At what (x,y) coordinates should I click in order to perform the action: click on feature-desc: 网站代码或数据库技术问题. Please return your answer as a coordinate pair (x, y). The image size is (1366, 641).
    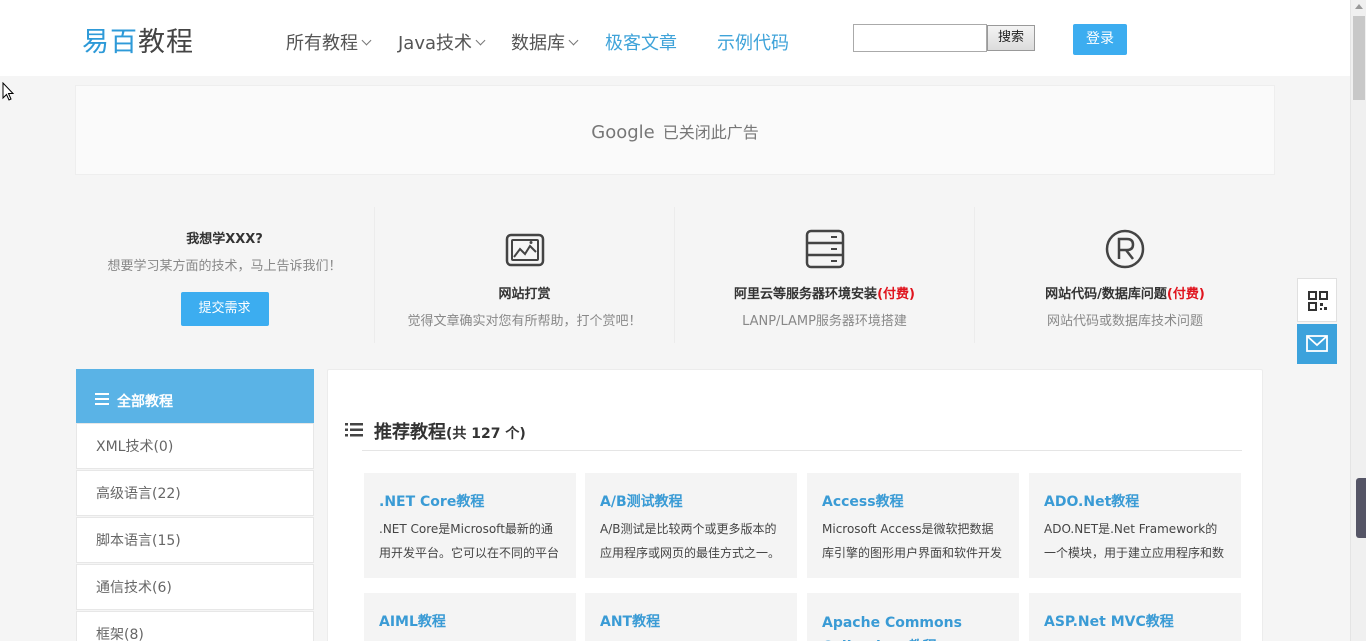
    Looking at the image, I should click on (1124, 321).